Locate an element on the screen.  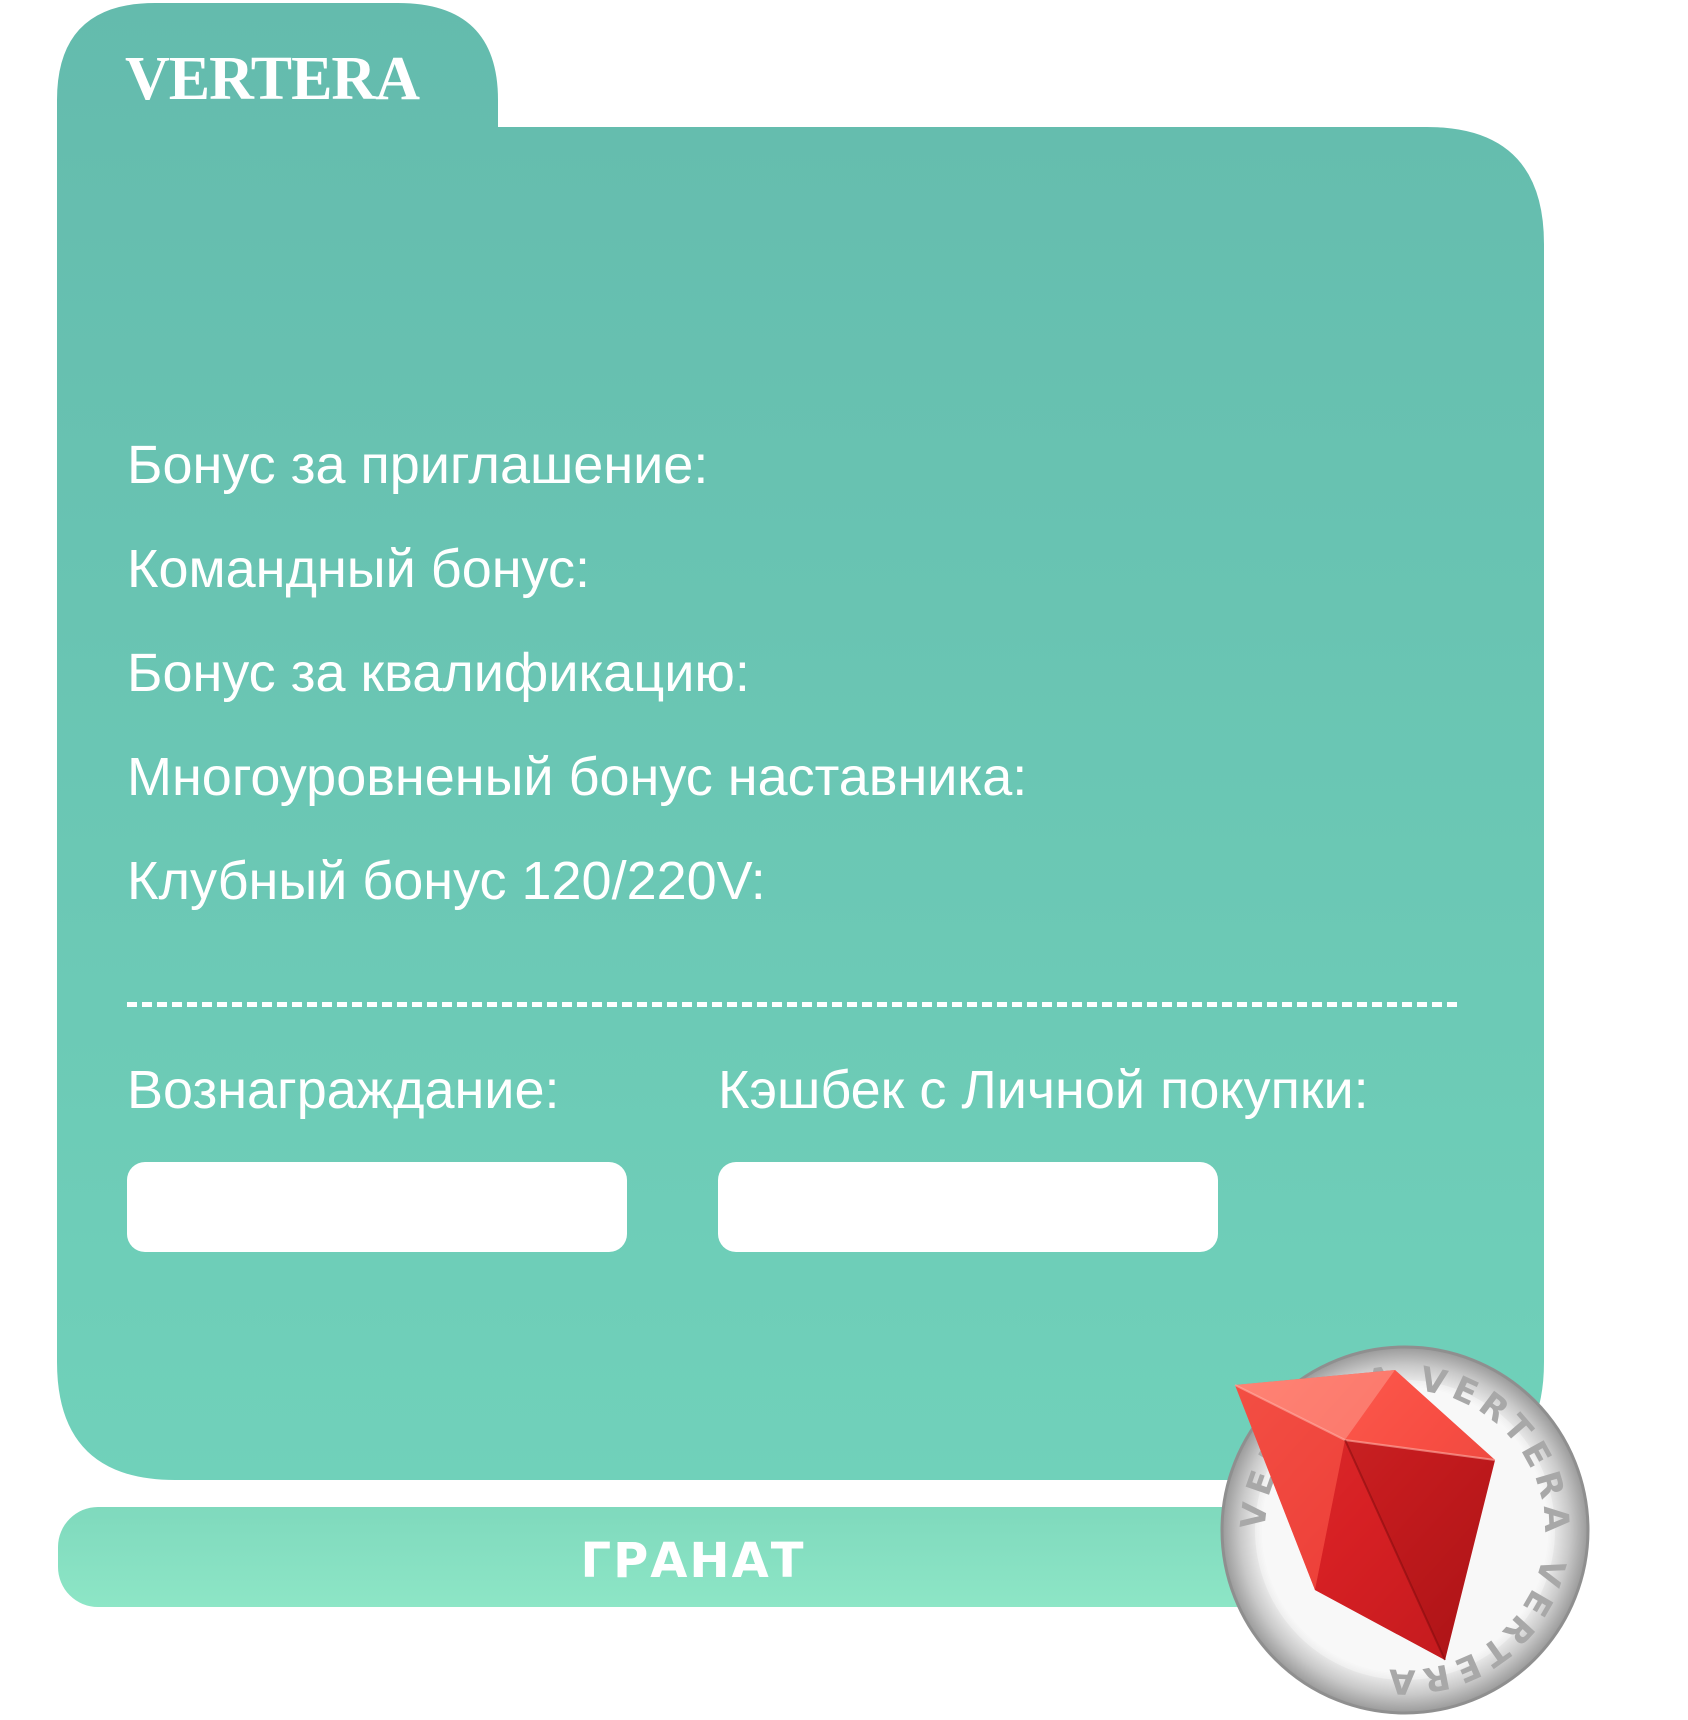
bonus-item-club: Клубный бонус 120/220V: is located at coordinates (446, 881).